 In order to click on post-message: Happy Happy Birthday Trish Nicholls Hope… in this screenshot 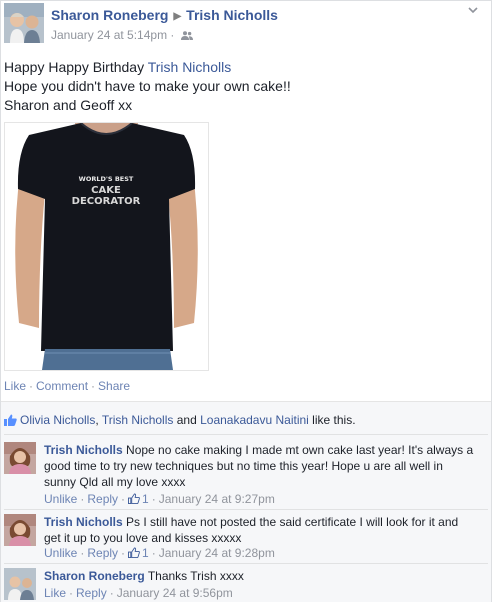, I will do `click(147, 86)`.